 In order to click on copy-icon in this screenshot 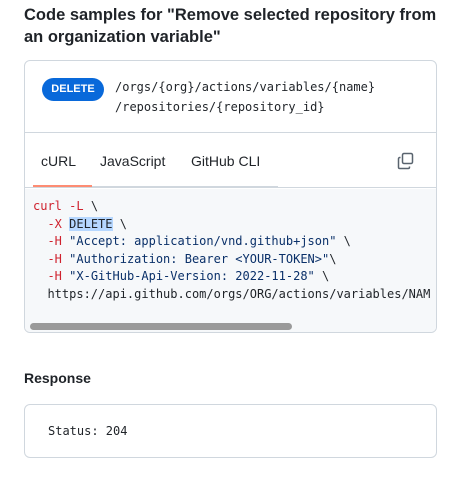, I will do `click(406, 161)`.